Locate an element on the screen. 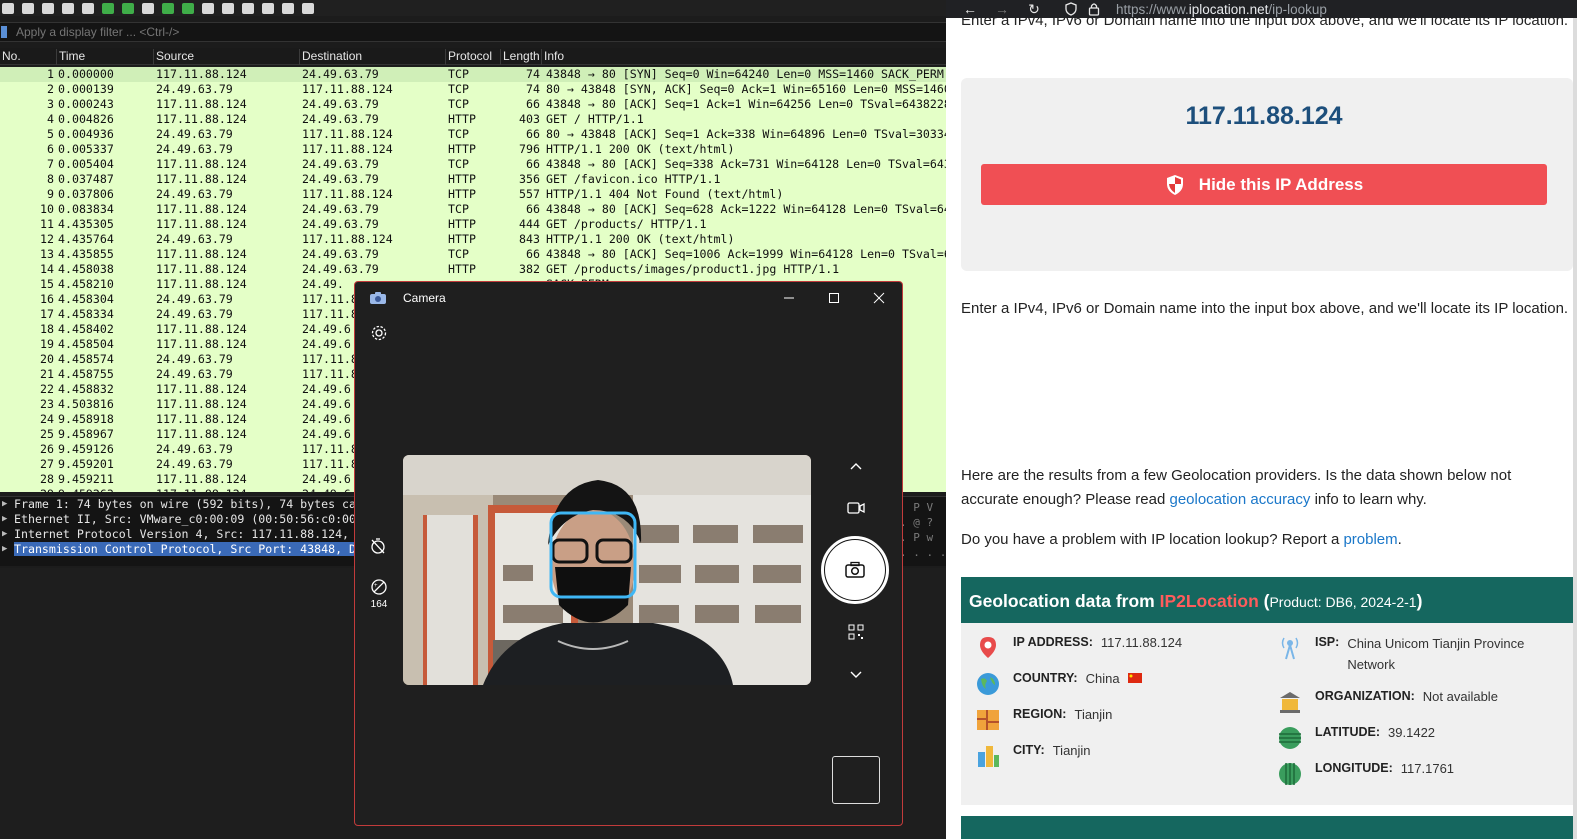  packet-length: 66 is located at coordinates (533, 164).